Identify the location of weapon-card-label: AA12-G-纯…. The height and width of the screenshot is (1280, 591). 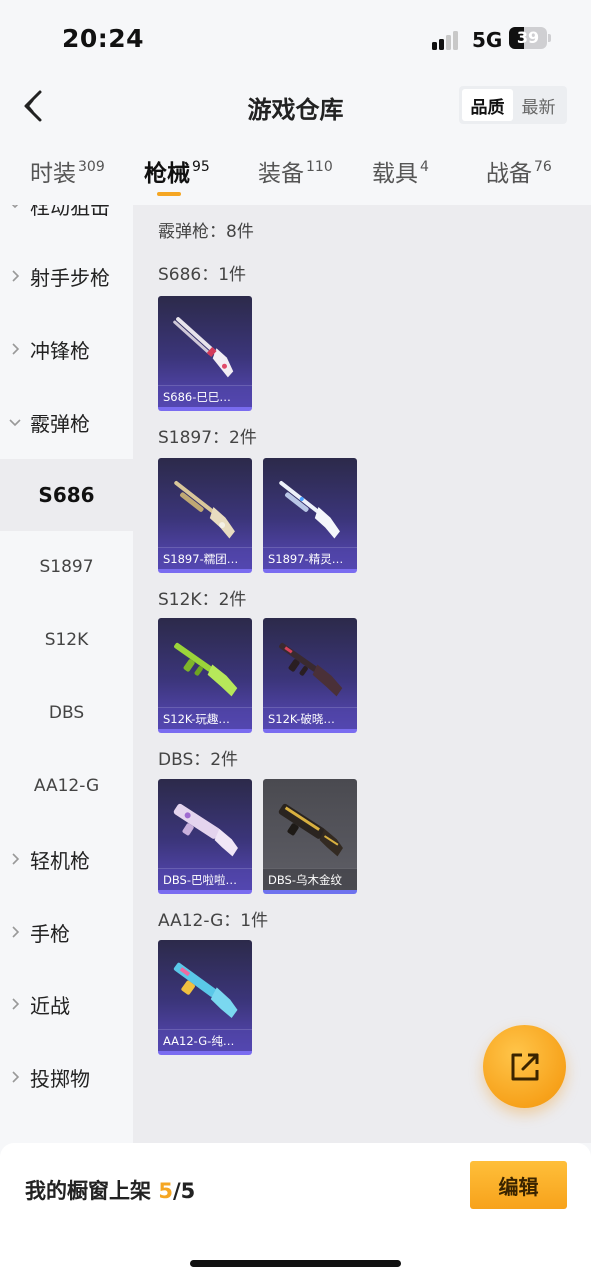
(205, 1040).